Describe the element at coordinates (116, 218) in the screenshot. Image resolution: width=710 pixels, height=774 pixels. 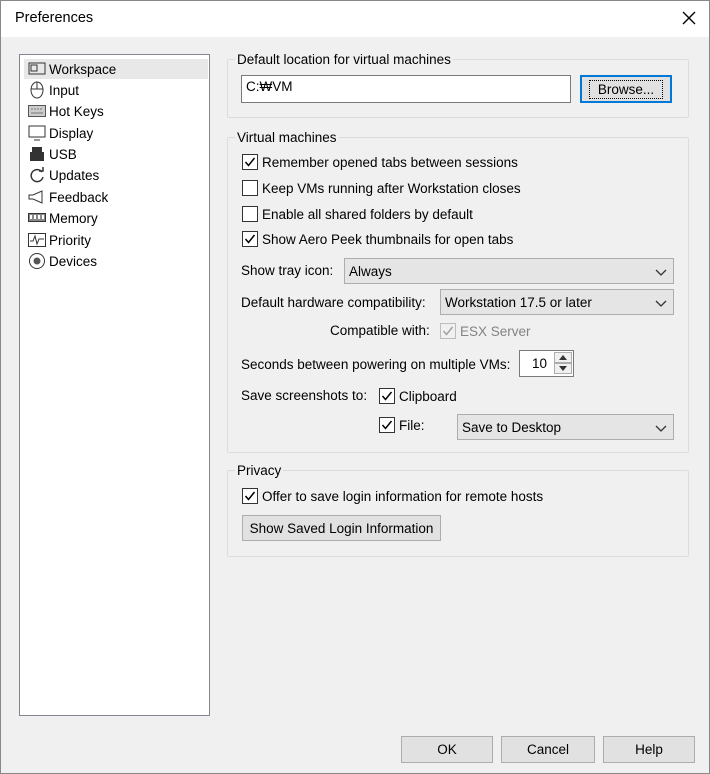
I see `sidebar-item-memory: Memory` at that location.